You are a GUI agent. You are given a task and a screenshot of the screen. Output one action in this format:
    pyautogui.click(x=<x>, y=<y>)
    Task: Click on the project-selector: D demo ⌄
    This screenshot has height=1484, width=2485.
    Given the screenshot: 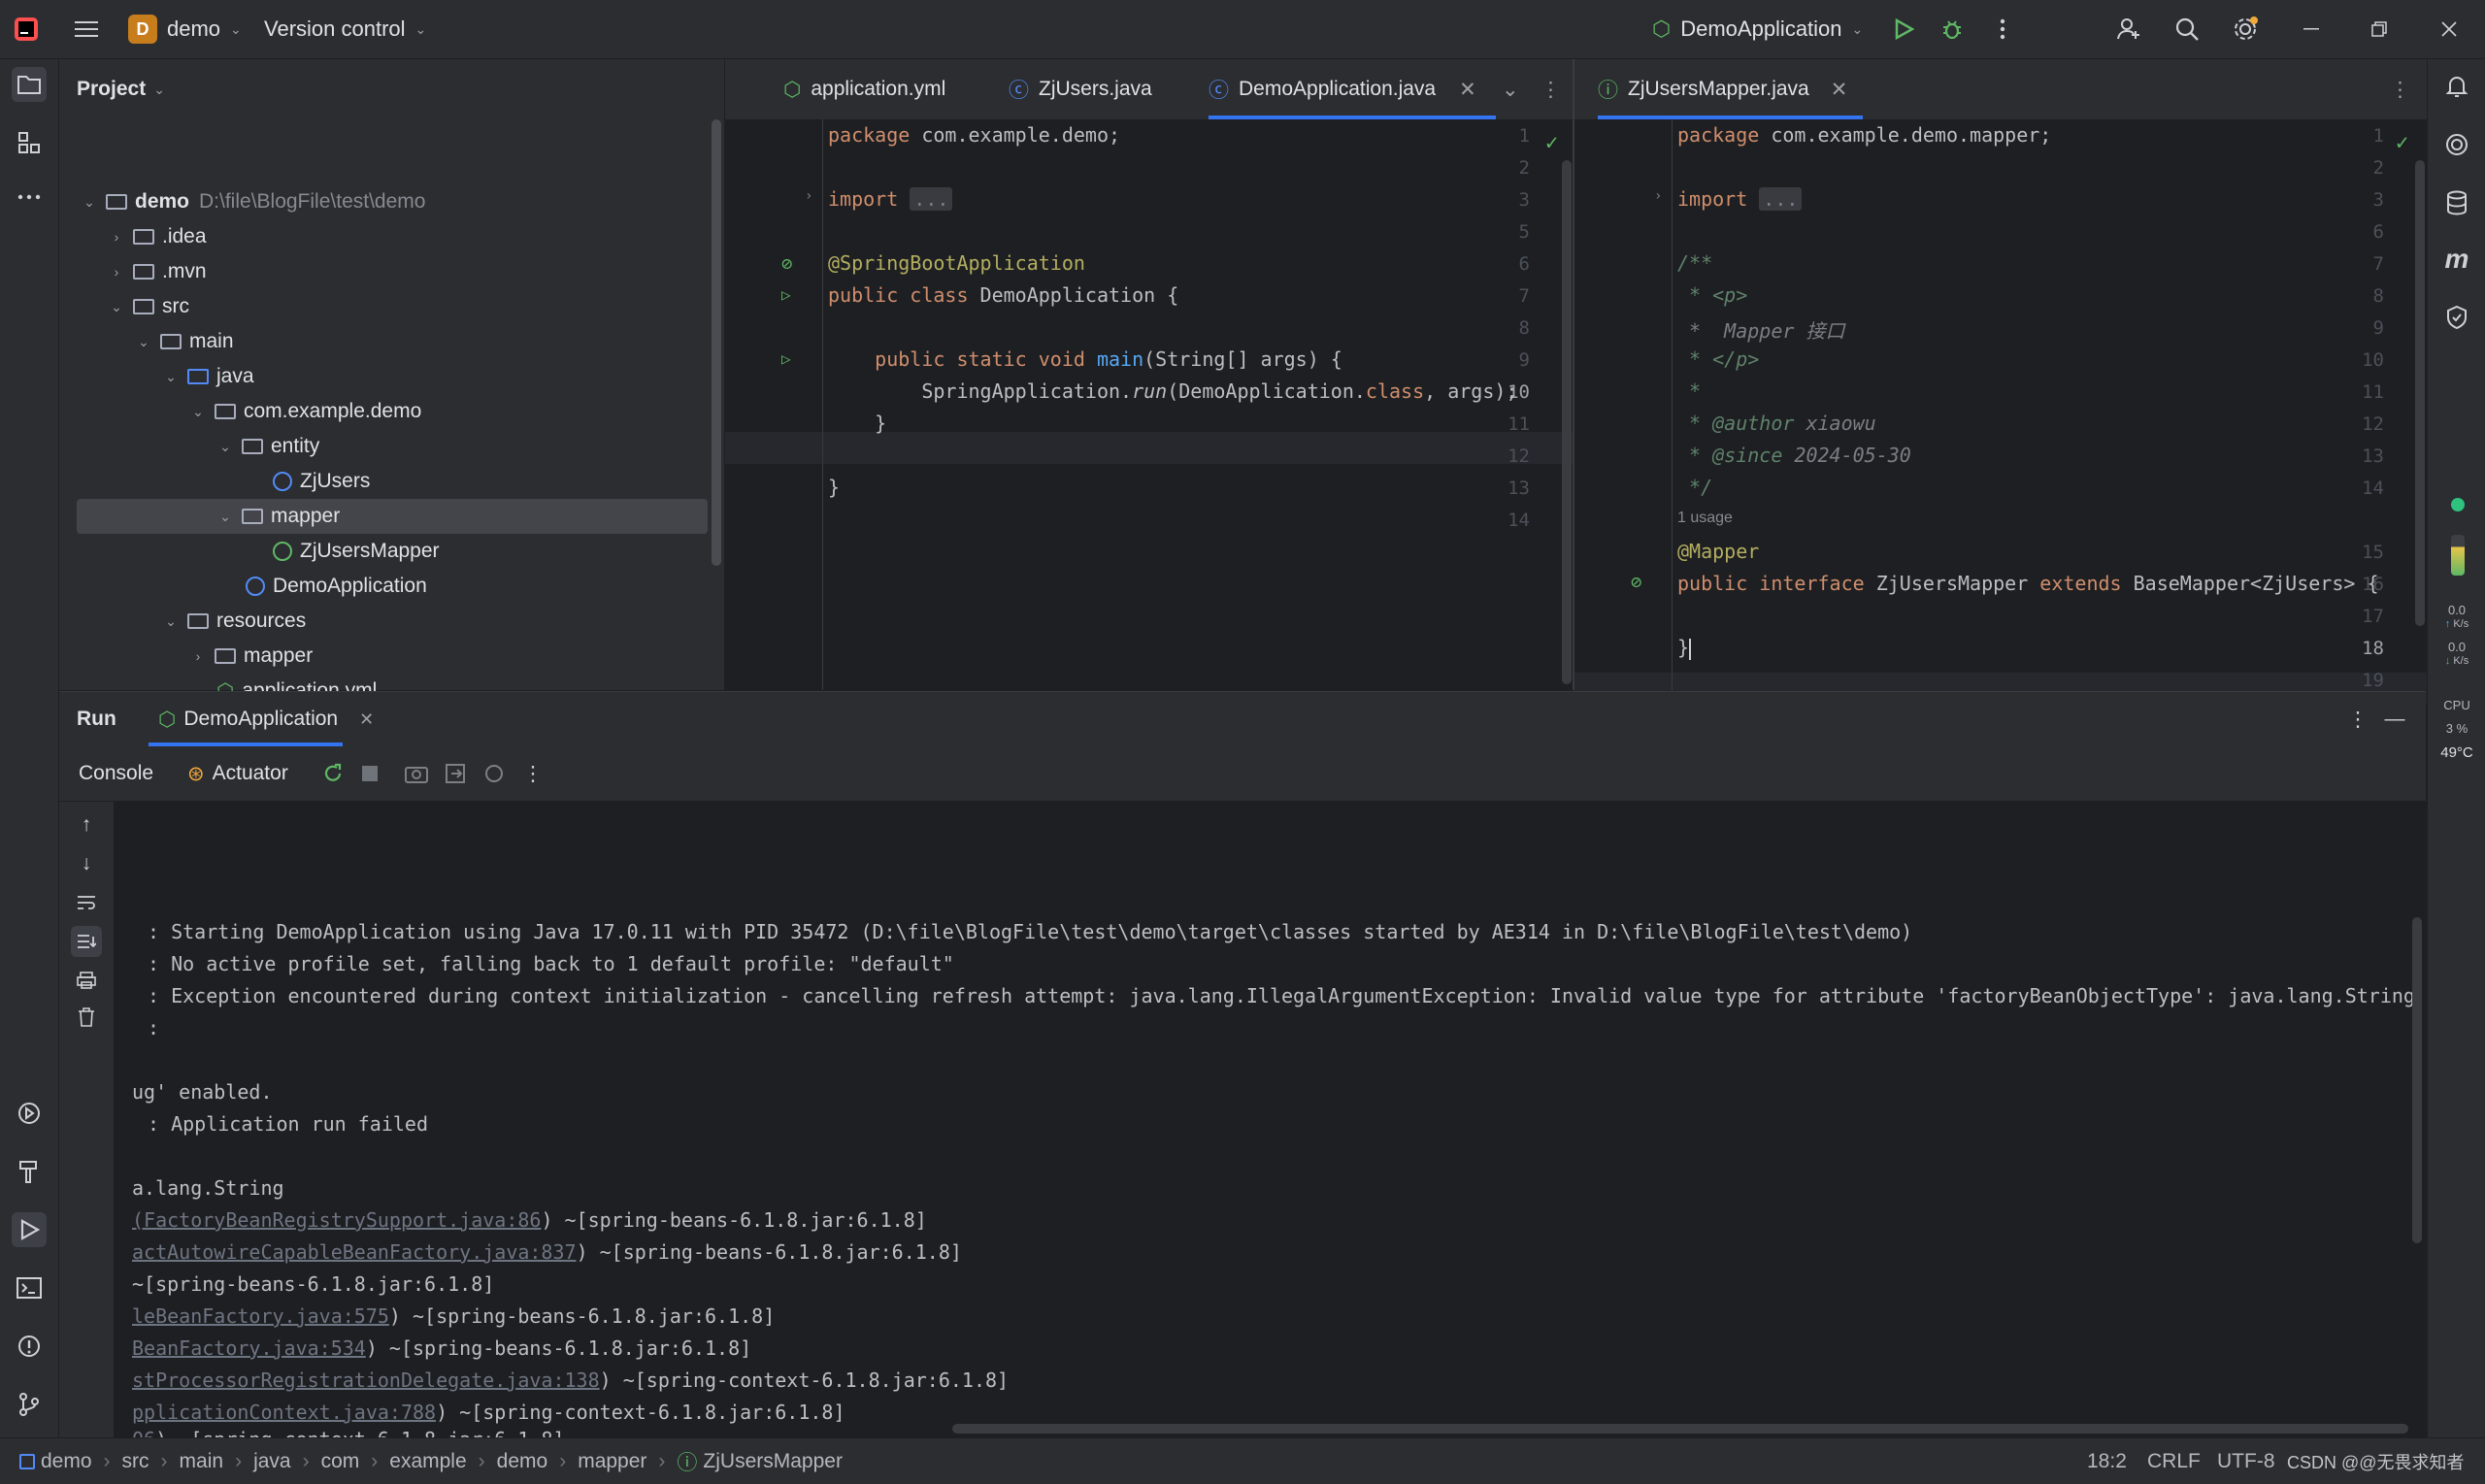 What is the action you would take?
    pyautogui.click(x=185, y=29)
    